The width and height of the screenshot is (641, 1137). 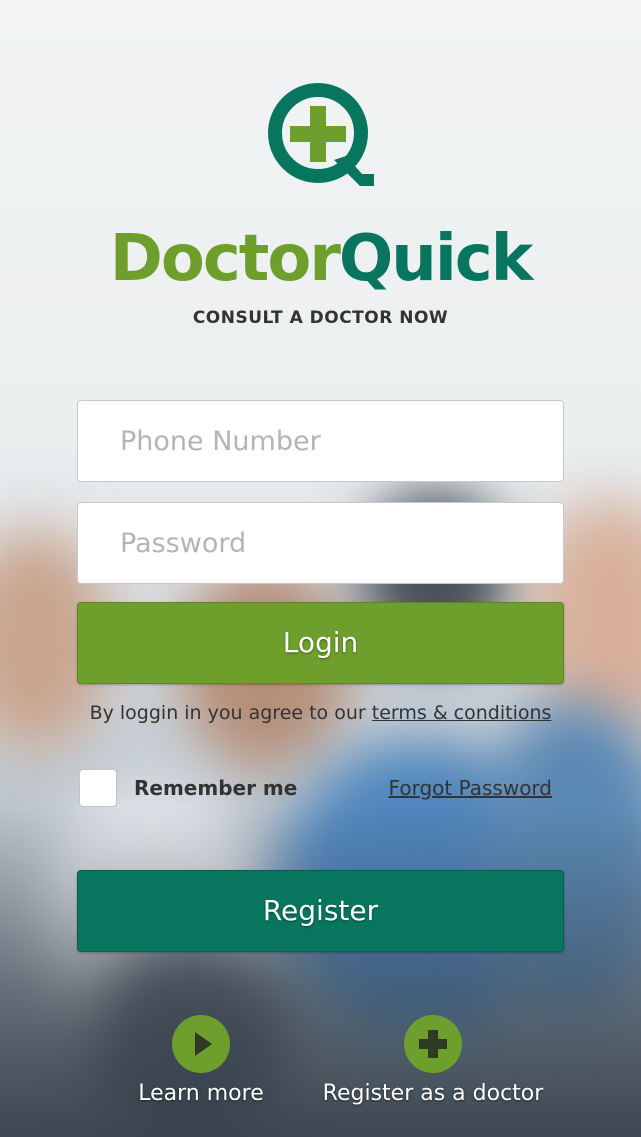 I want to click on brand-name-part2: Quick, so click(x=435, y=259).